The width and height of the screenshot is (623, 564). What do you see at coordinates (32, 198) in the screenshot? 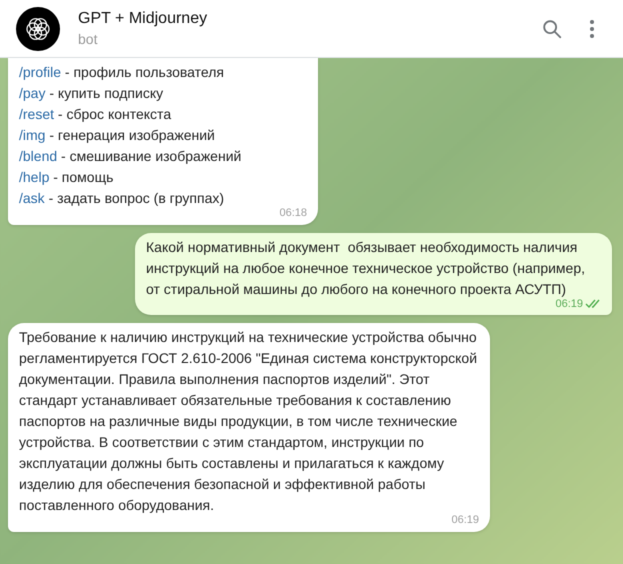
I see `command-link: /ask` at bounding box center [32, 198].